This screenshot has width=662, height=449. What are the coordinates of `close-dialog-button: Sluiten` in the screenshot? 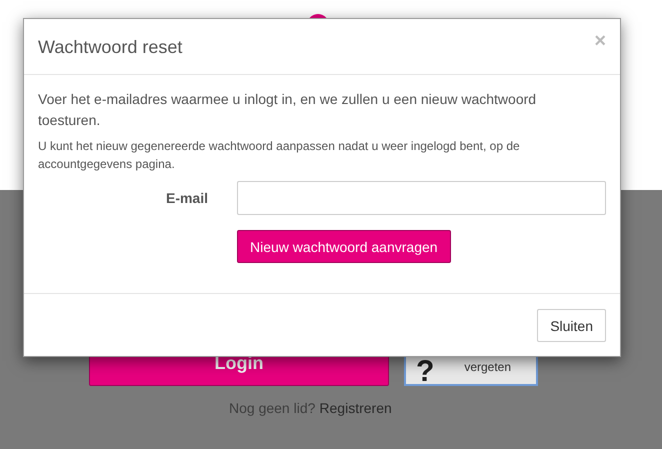 It's located at (571, 325).